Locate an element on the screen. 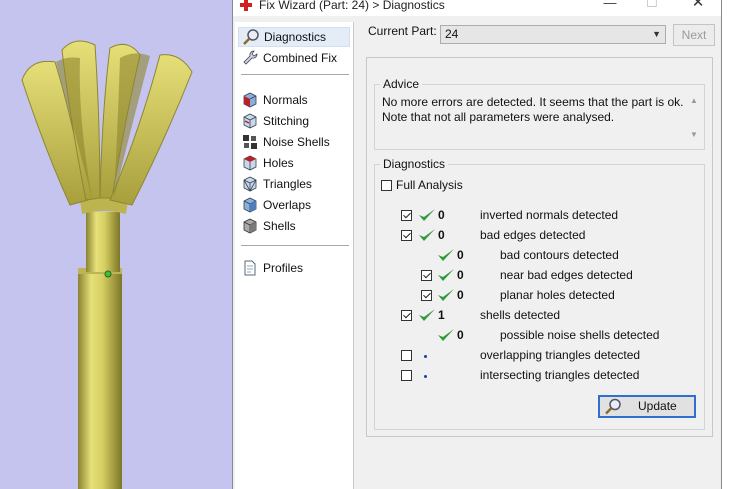 Image resolution: width=732 pixels, height=489 pixels. sidebar-item-label: Noise Shells is located at coordinates (296, 142).